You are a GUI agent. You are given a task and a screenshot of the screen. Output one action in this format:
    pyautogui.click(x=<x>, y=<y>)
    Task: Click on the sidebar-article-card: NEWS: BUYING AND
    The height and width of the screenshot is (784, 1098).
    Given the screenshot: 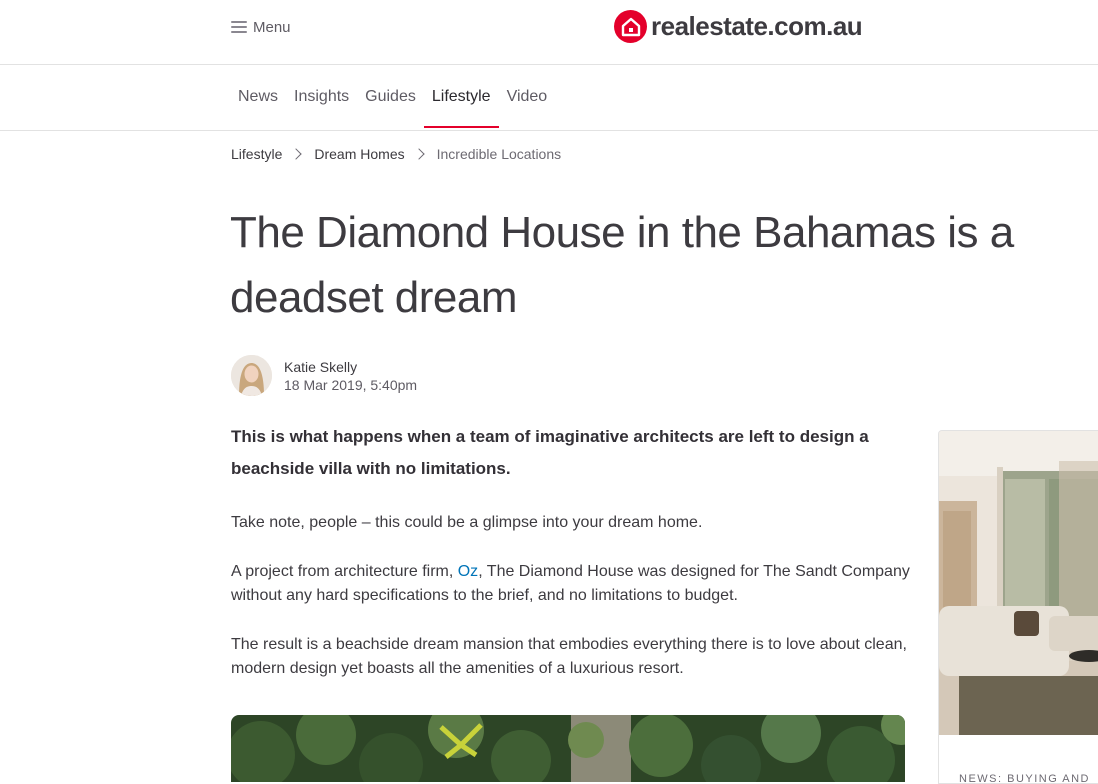 What is the action you would take?
    pyautogui.click(x=1018, y=607)
    